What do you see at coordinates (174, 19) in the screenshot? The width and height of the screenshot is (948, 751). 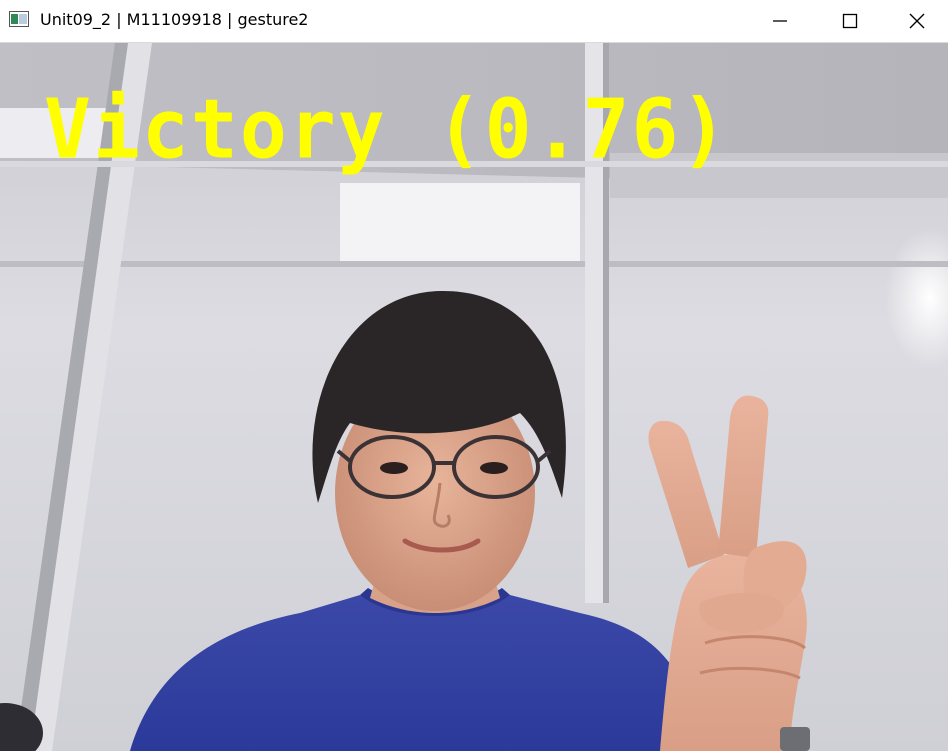 I see `window-title: Unit09_2 | M11109918 | gesture2` at bounding box center [174, 19].